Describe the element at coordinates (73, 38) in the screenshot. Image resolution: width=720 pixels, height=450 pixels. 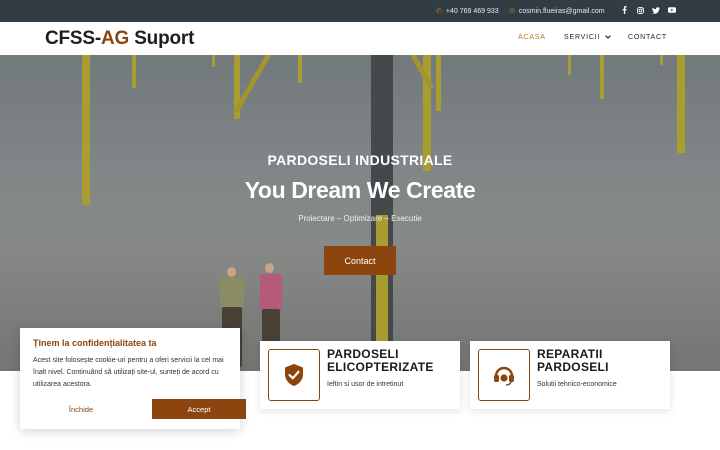
I see `logo-text-prefix: CFSS-` at that location.